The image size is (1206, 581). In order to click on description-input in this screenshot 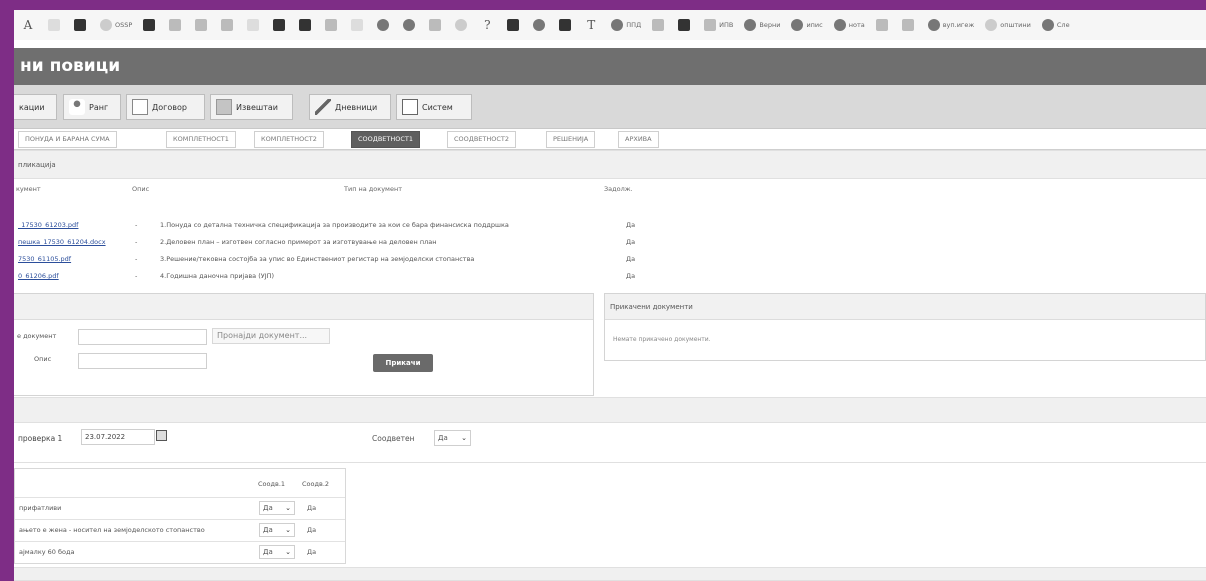, I will do `click(142, 361)`.